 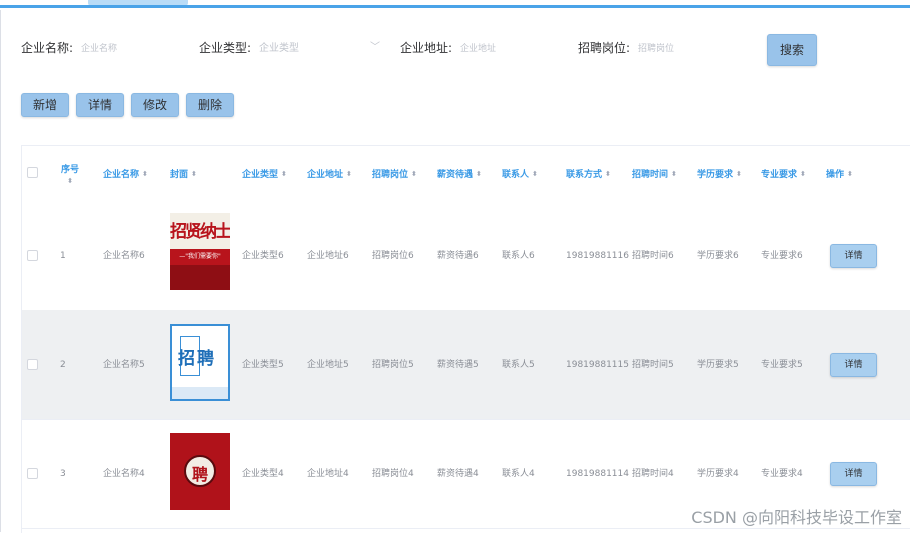 What do you see at coordinates (325, 175) in the screenshot?
I see `header-company-address-label: 企业地址` at bounding box center [325, 175].